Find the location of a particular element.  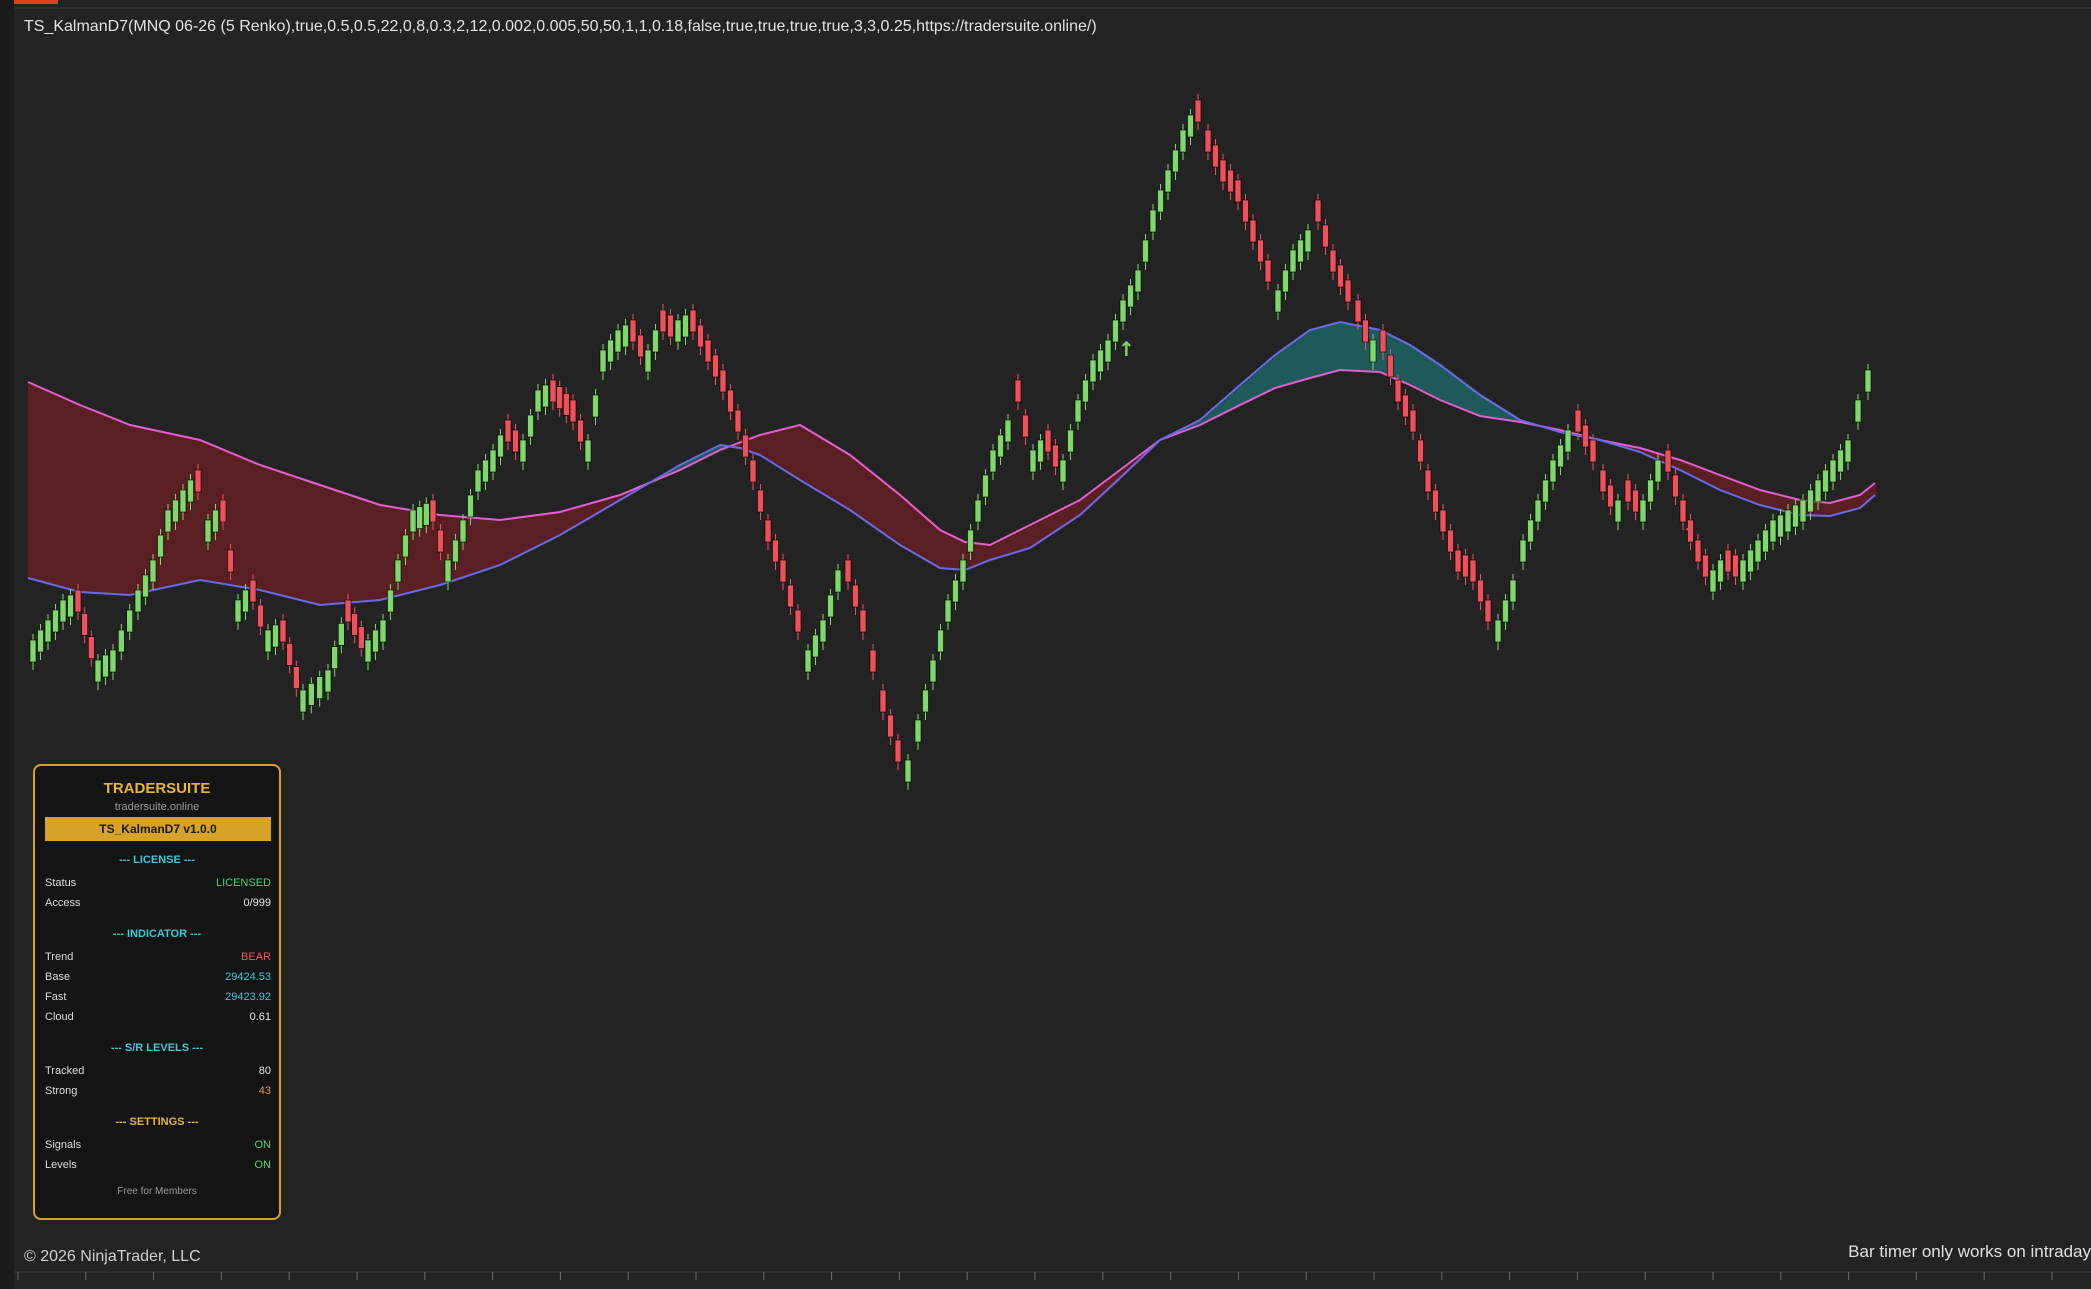

status-value: LICENSED is located at coordinates (243, 883).